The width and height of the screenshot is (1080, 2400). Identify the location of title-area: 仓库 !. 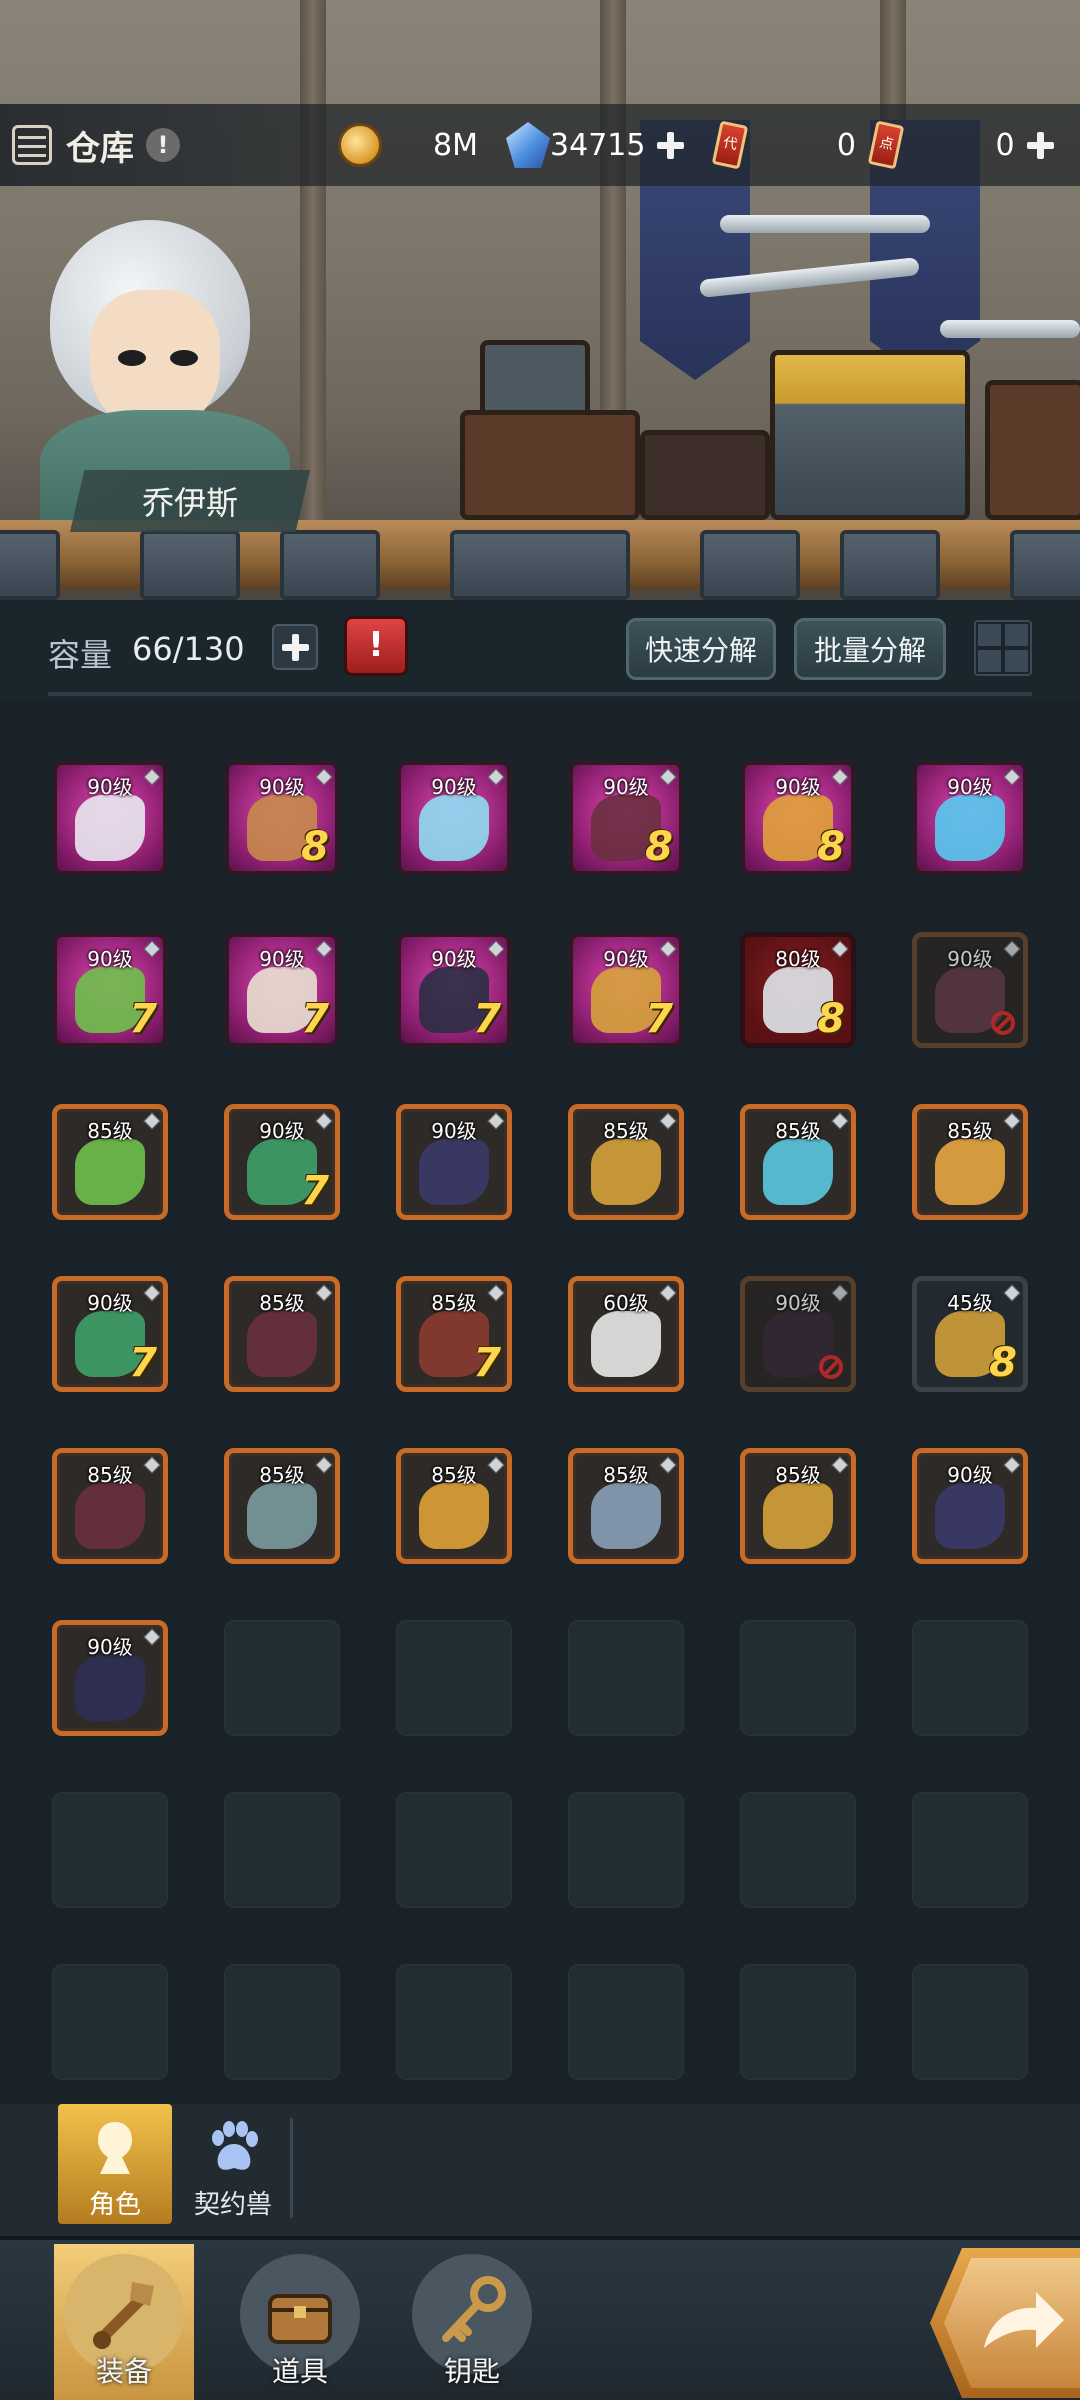
(155, 145).